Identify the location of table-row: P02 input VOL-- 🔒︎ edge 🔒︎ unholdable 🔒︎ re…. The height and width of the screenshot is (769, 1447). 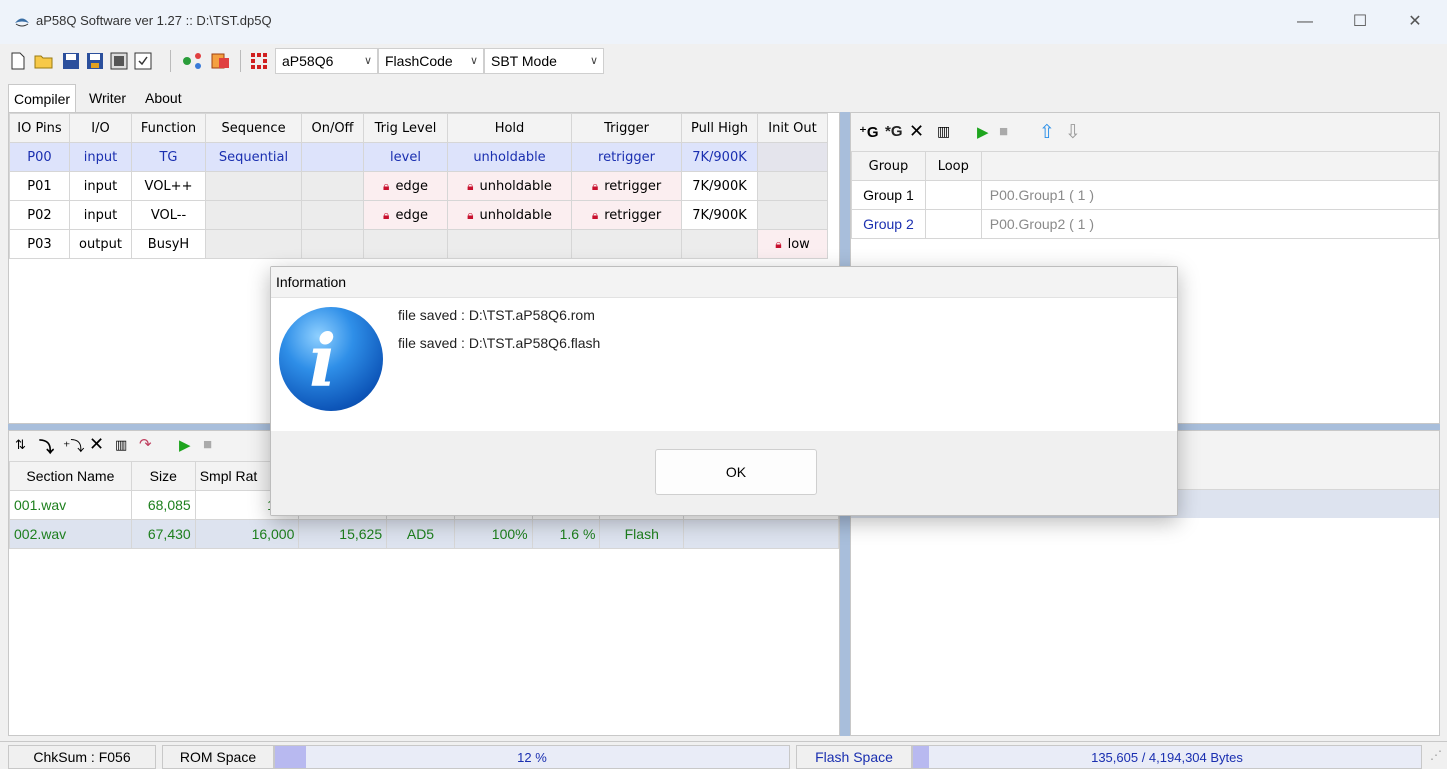
(418, 215).